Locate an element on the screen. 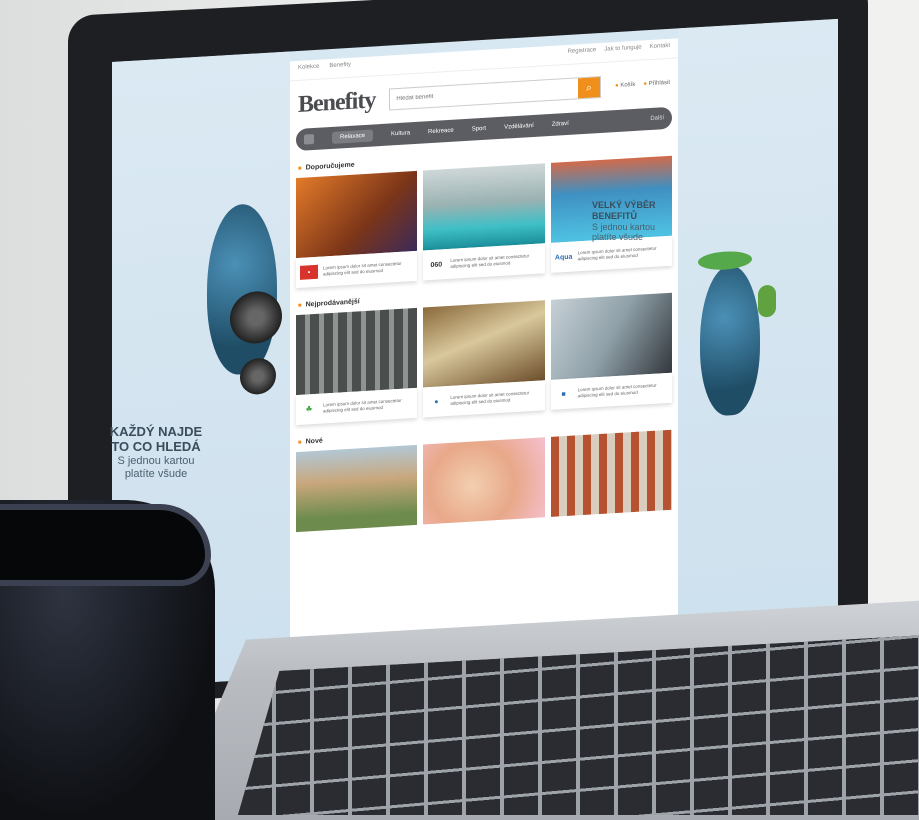 This screenshot has width=919, height=820. nav-item: Sport is located at coordinates (479, 129).